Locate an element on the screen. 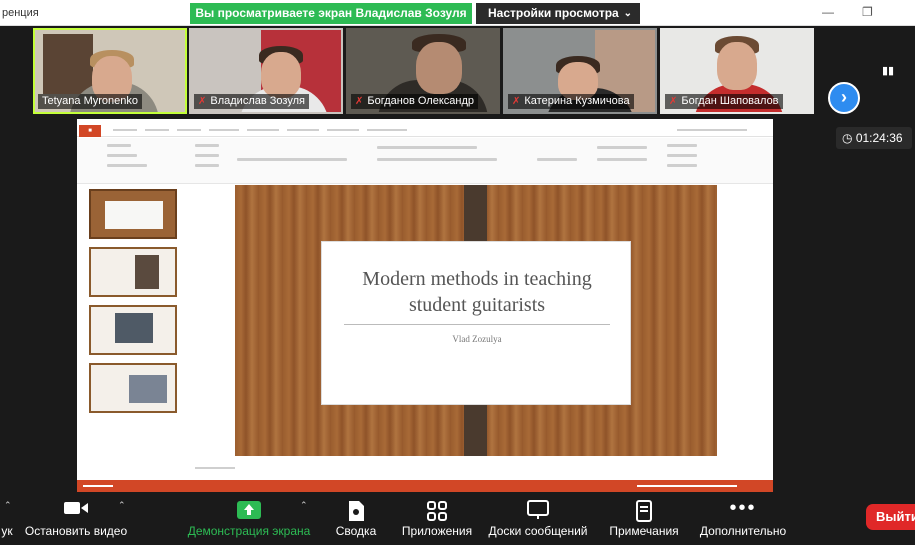 The image size is (915, 545). participant-tile: Tetyana Myronenko is located at coordinates (110, 71).